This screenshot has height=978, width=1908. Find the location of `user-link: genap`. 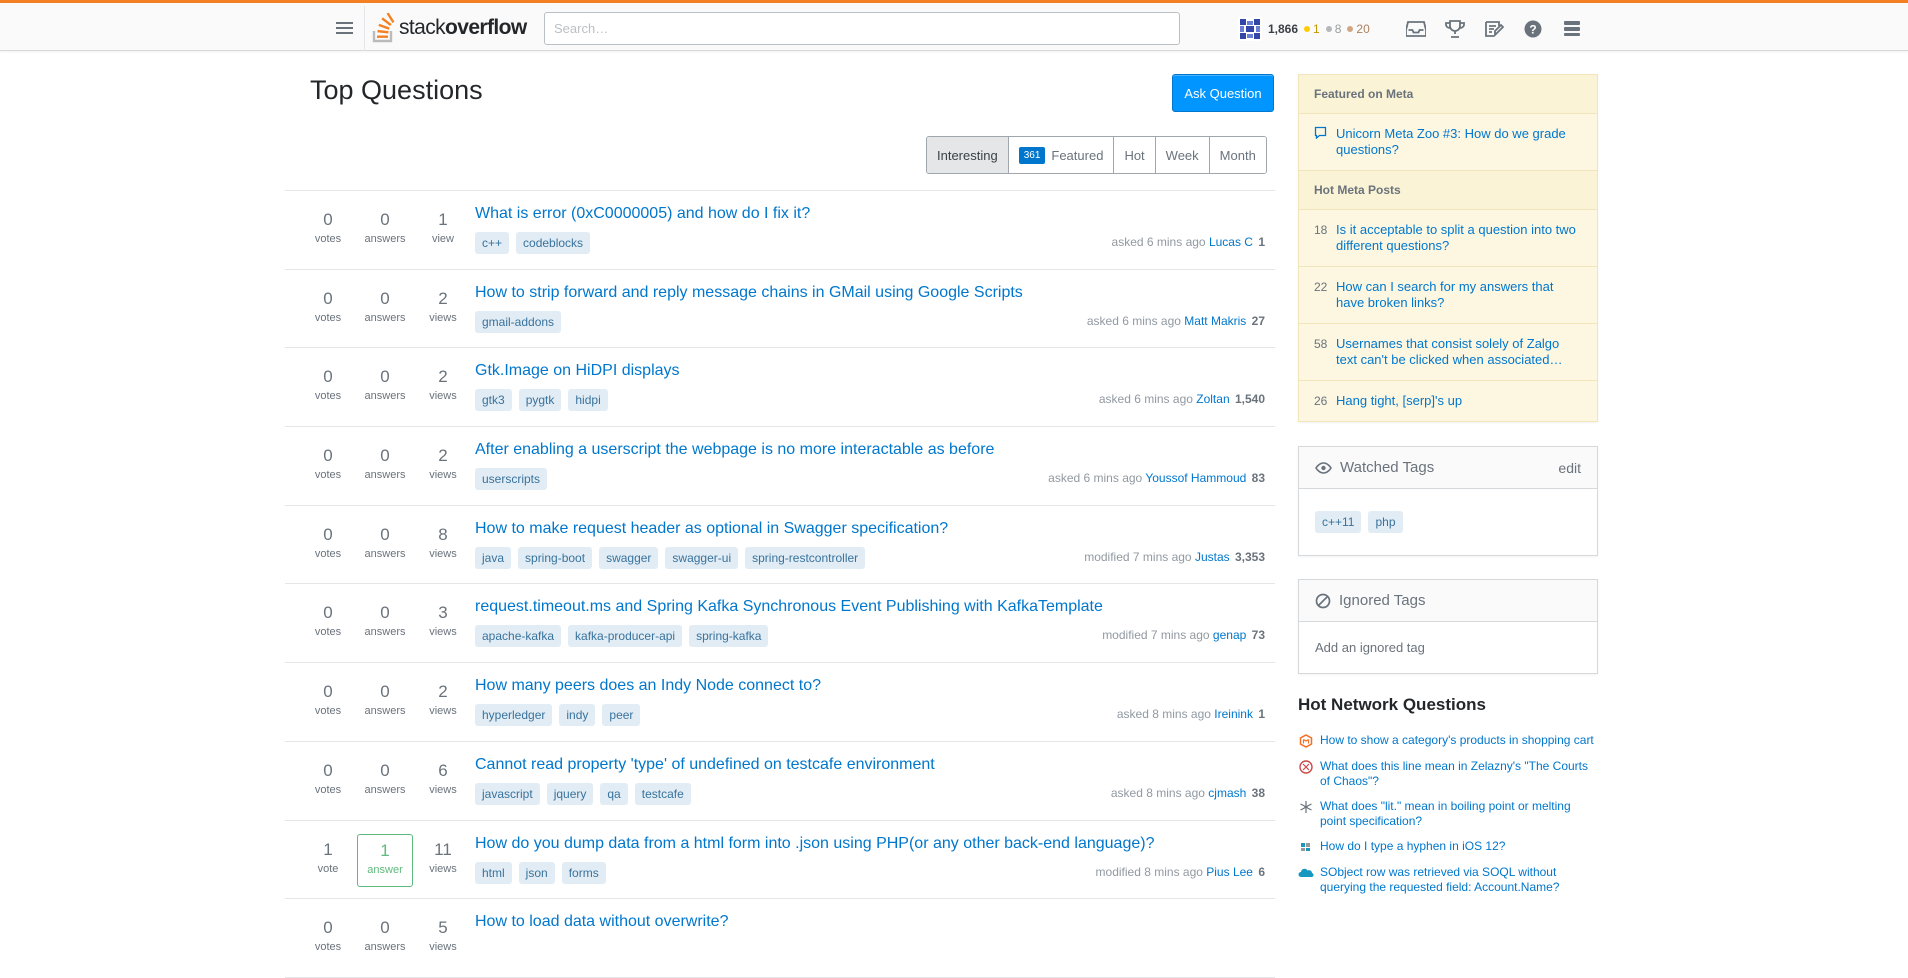

user-link: genap is located at coordinates (1229, 635).